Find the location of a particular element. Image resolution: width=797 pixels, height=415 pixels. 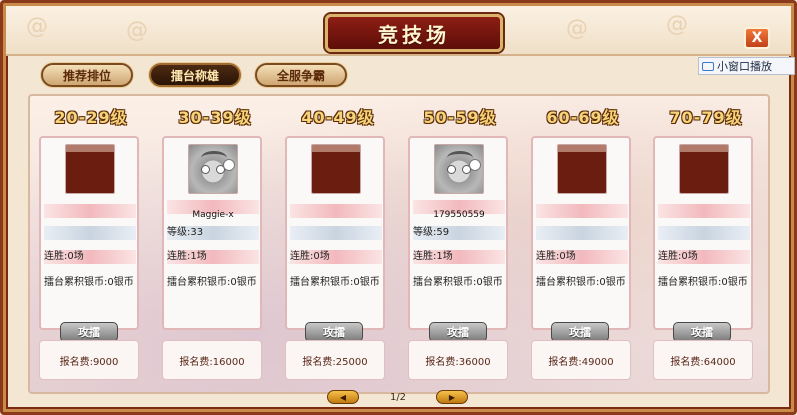

tv-icon is located at coordinates (708, 66).